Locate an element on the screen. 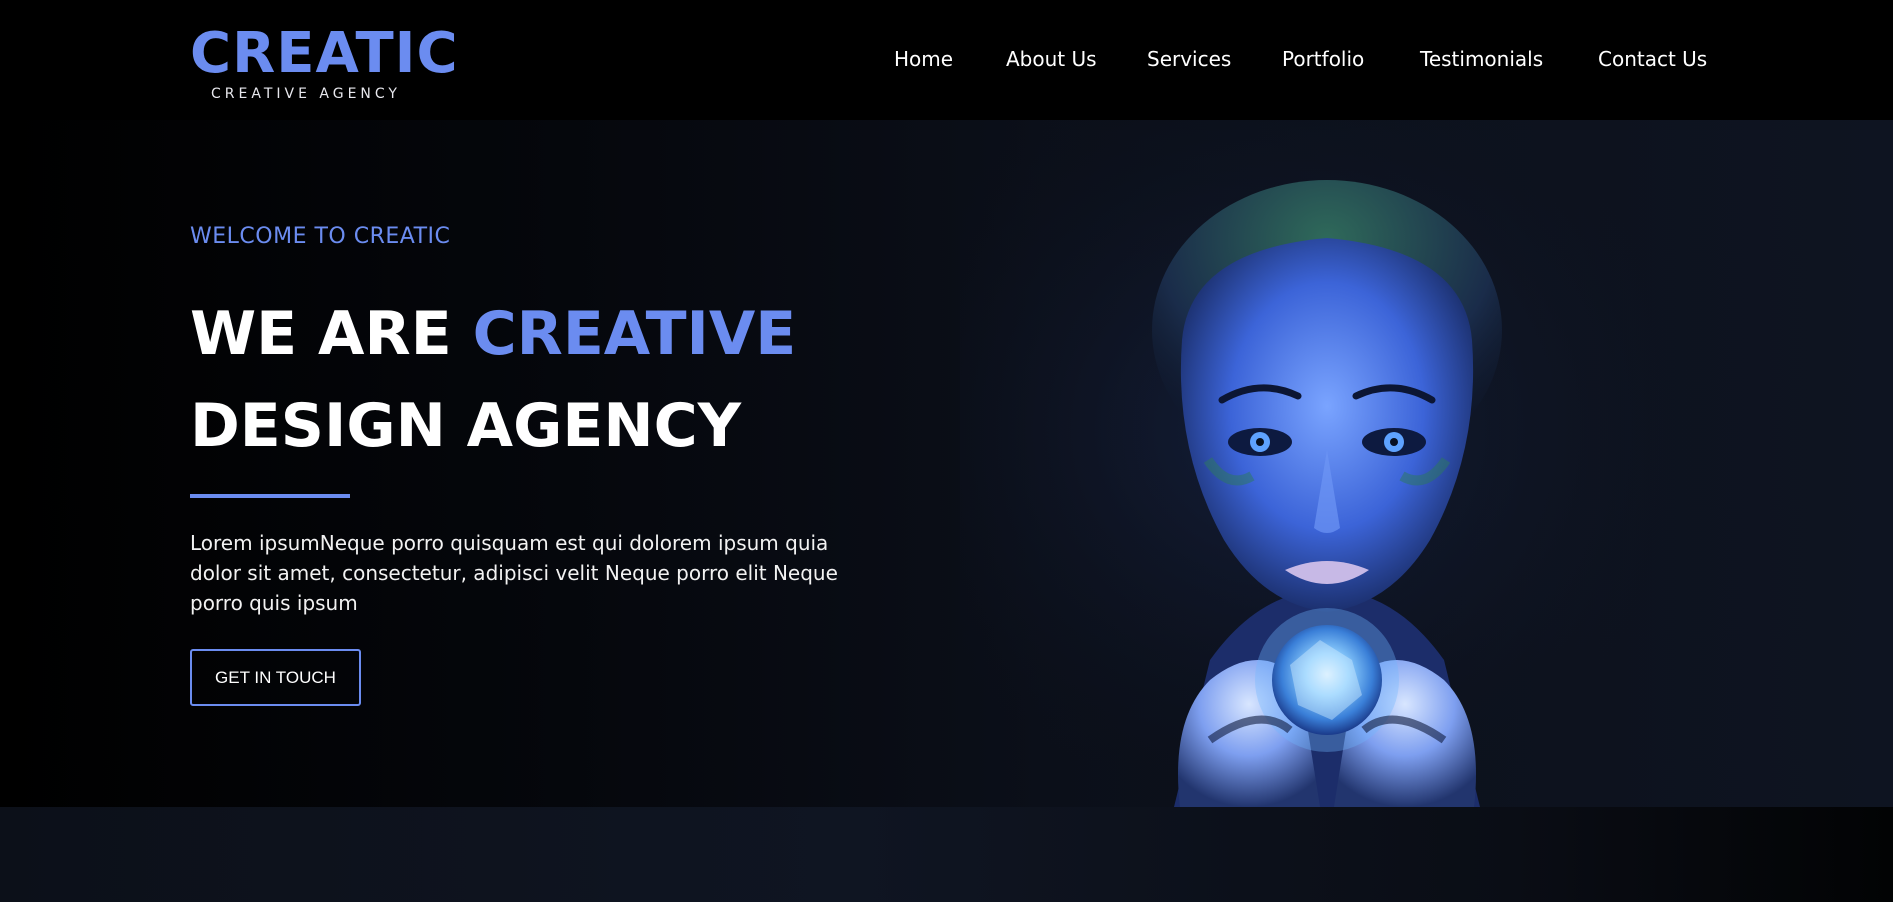 The width and height of the screenshot is (1893, 902). logo-name: CREATIC is located at coordinates (324, 53).